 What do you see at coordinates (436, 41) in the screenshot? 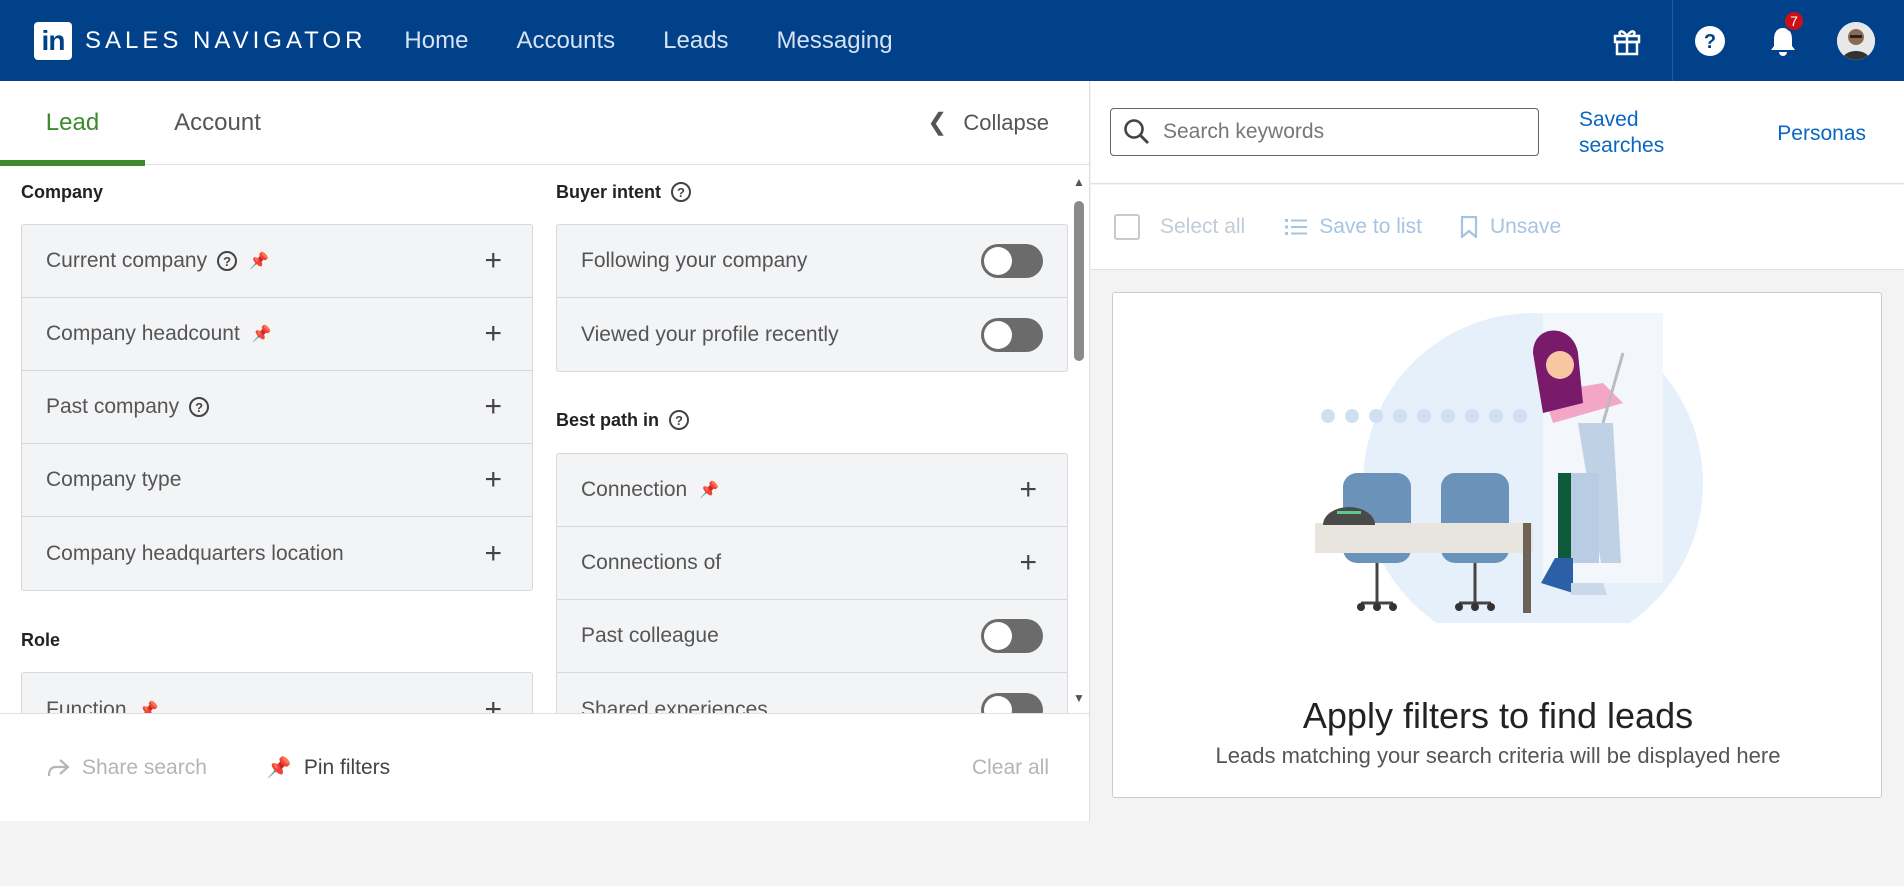
I see `nav-home: Home` at bounding box center [436, 41].